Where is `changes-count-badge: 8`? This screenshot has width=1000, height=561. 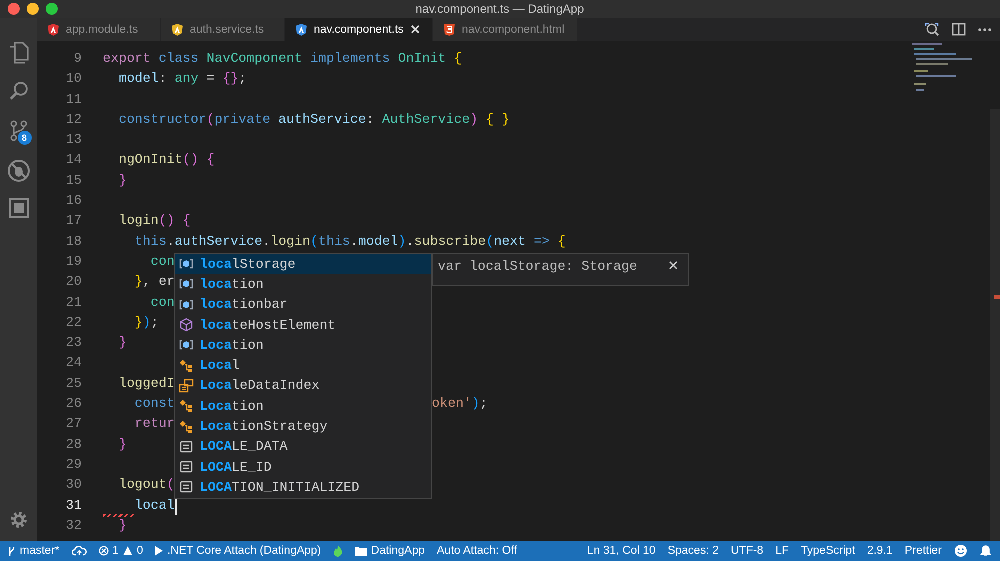 changes-count-badge: 8 is located at coordinates (25, 138).